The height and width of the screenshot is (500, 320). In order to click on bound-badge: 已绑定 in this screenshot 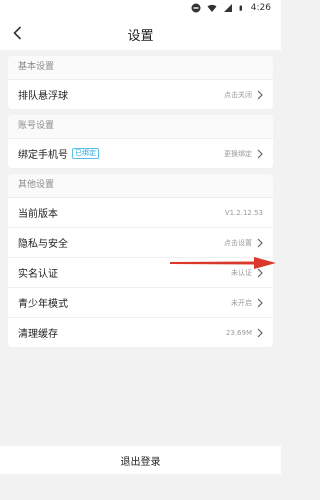, I will do `click(85, 153)`.